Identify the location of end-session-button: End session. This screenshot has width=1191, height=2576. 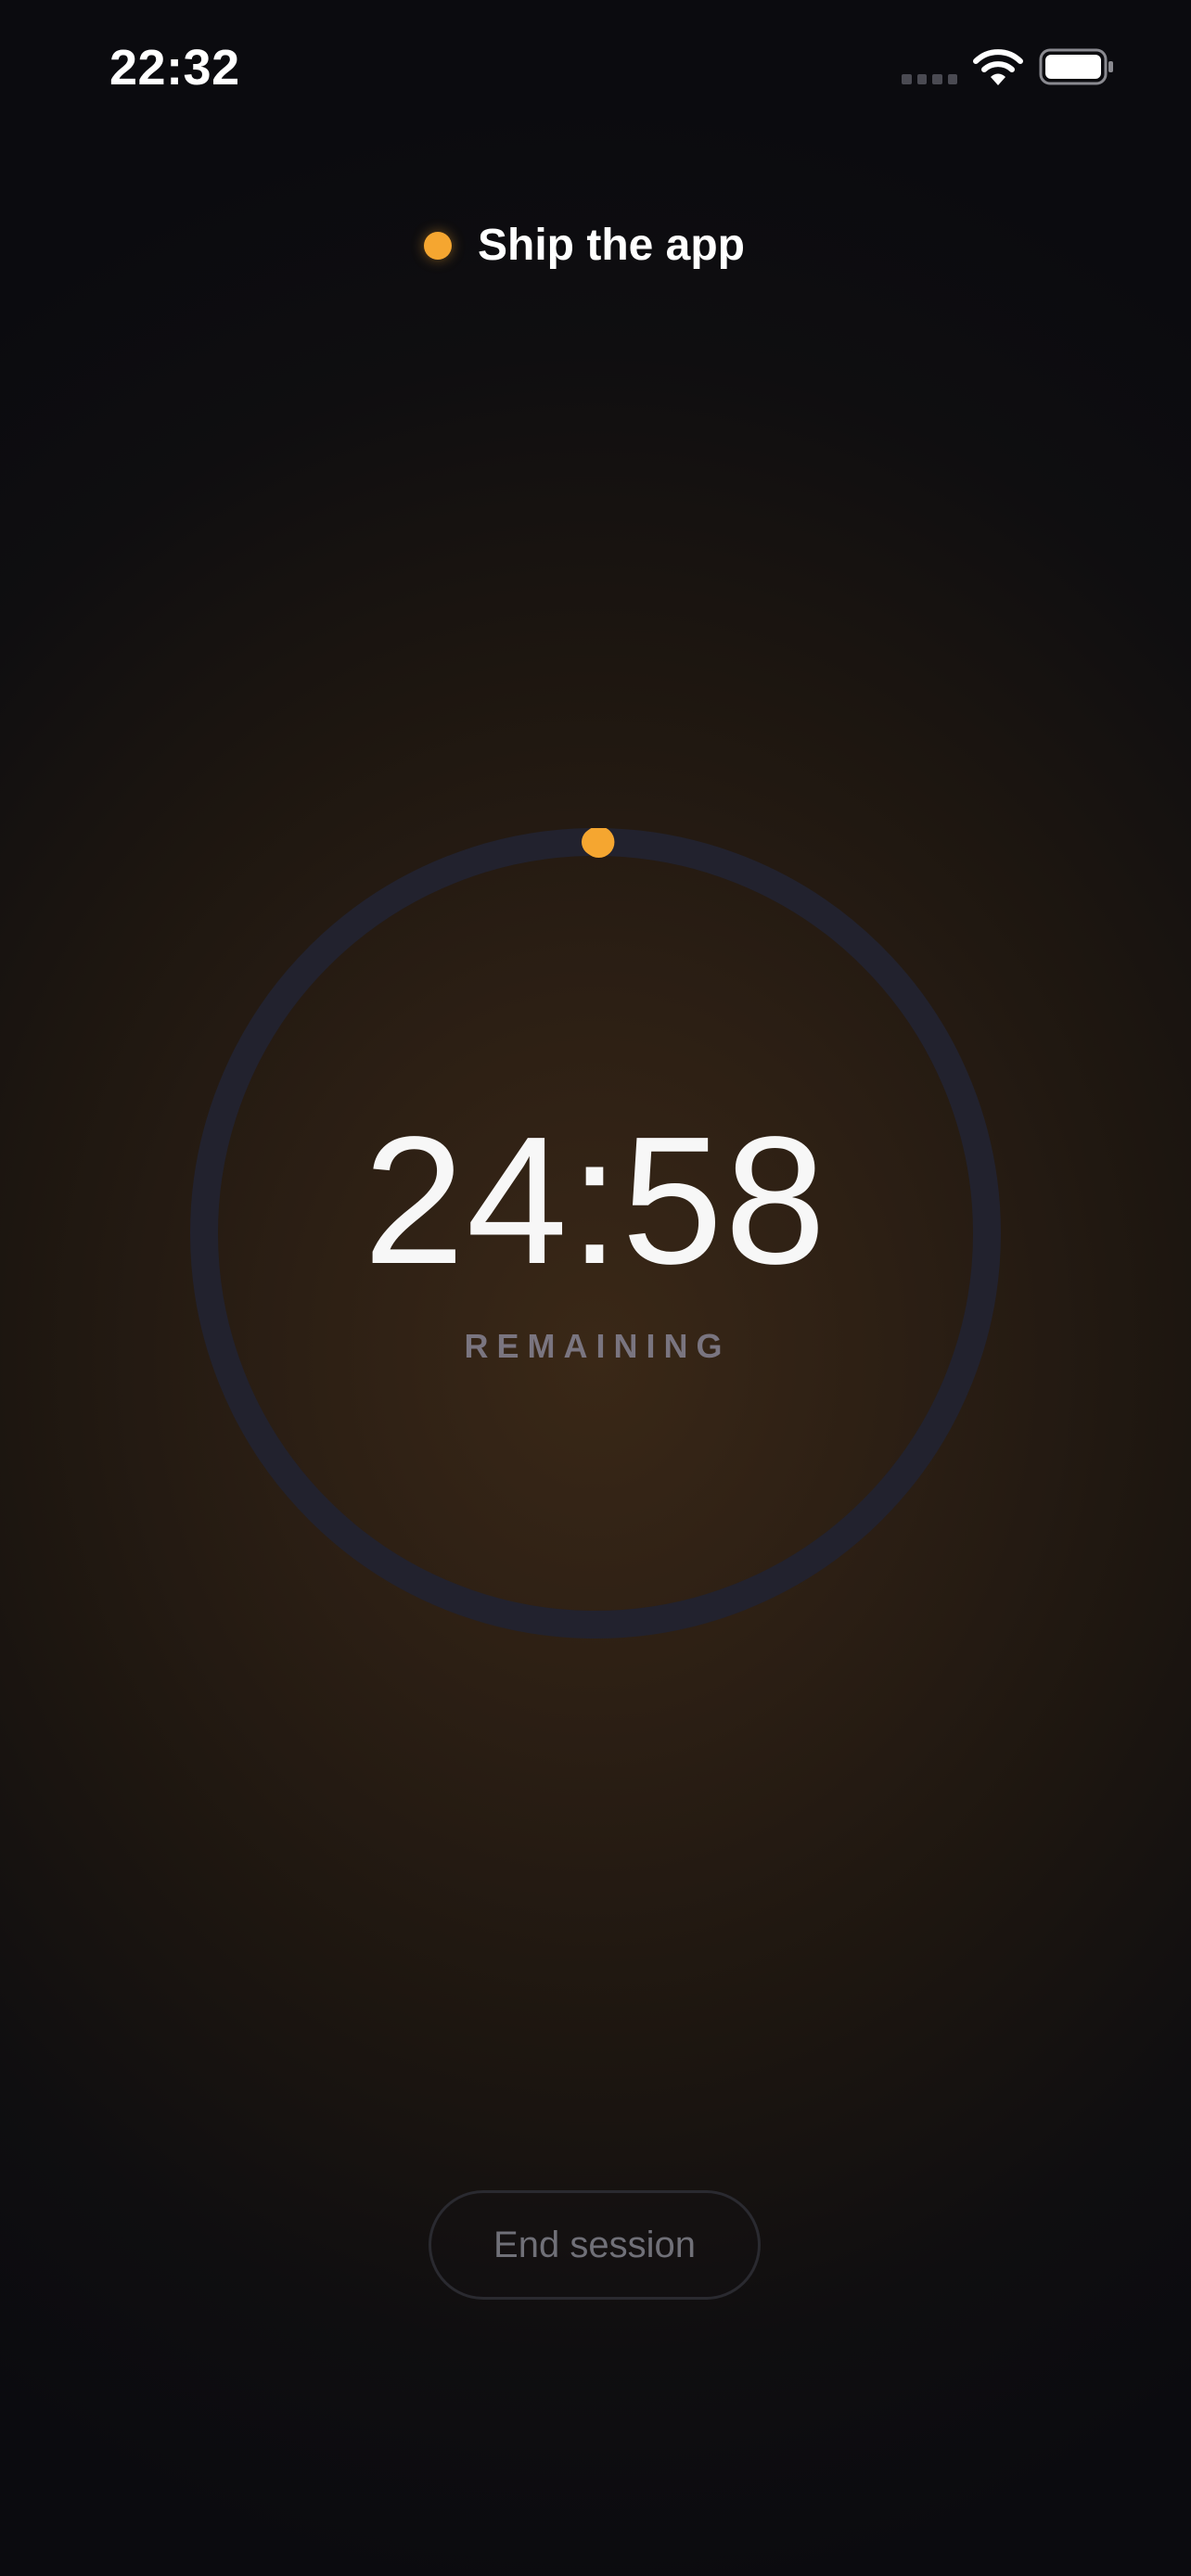
(595, 2245).